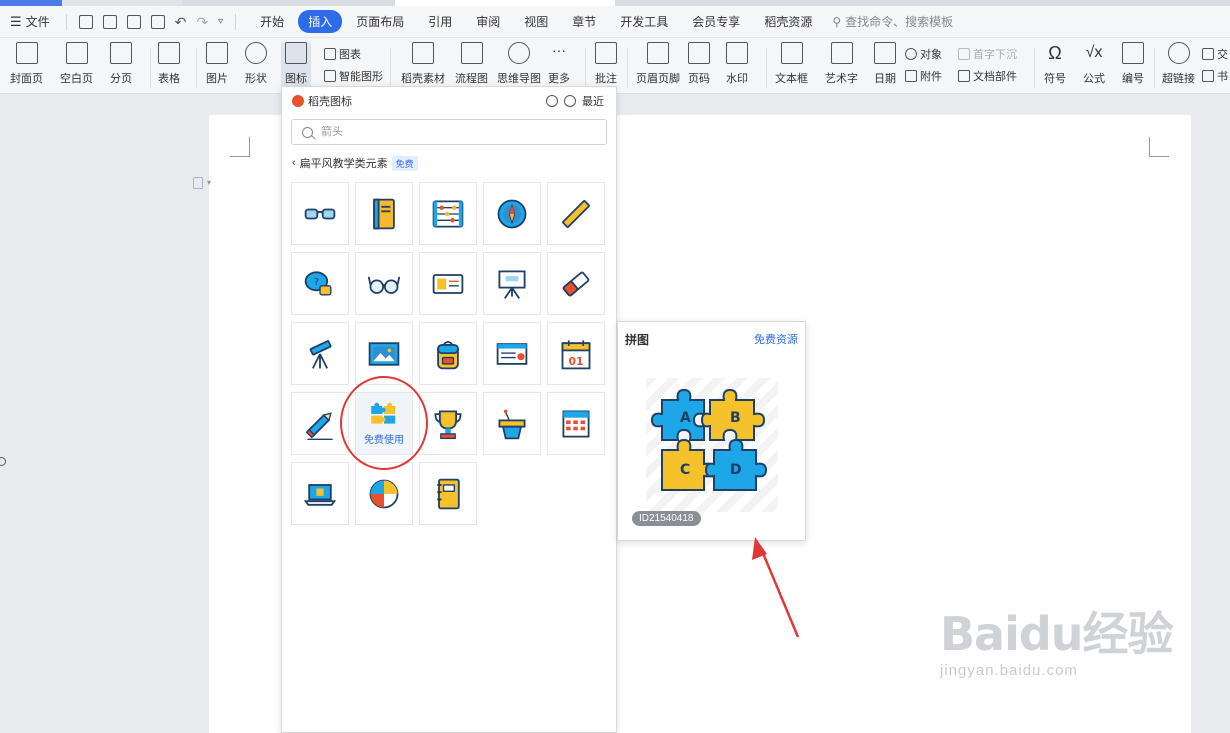  Describe the element at coordinates (841, 64) in the screenshot. I see `wordart-button: 艺术字` at that location.